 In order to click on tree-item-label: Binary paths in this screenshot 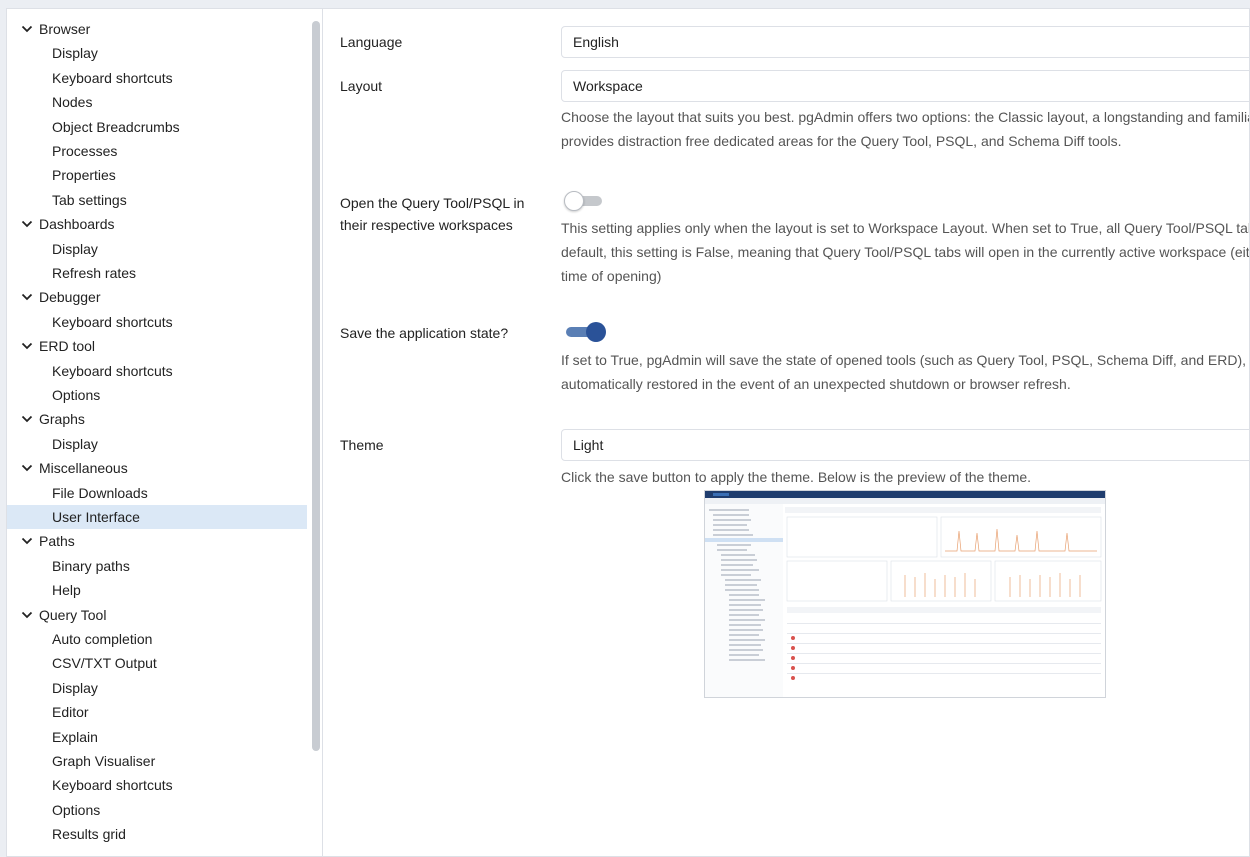, I will do `click(91, 565)`.